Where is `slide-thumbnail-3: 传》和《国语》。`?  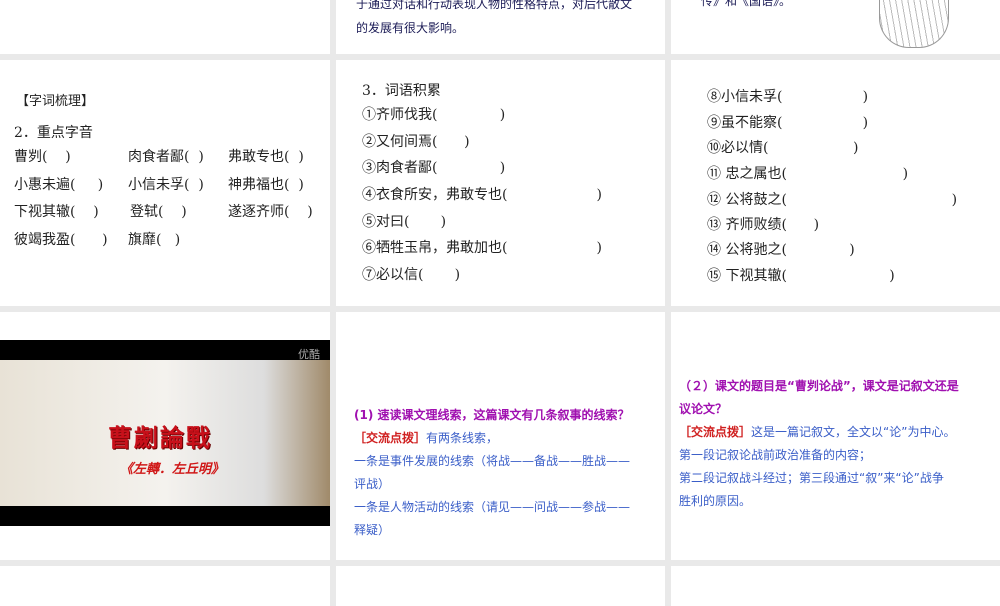 slide-thumbnail-3: 传》和《国语》。 is located at coordinates (835, 27).